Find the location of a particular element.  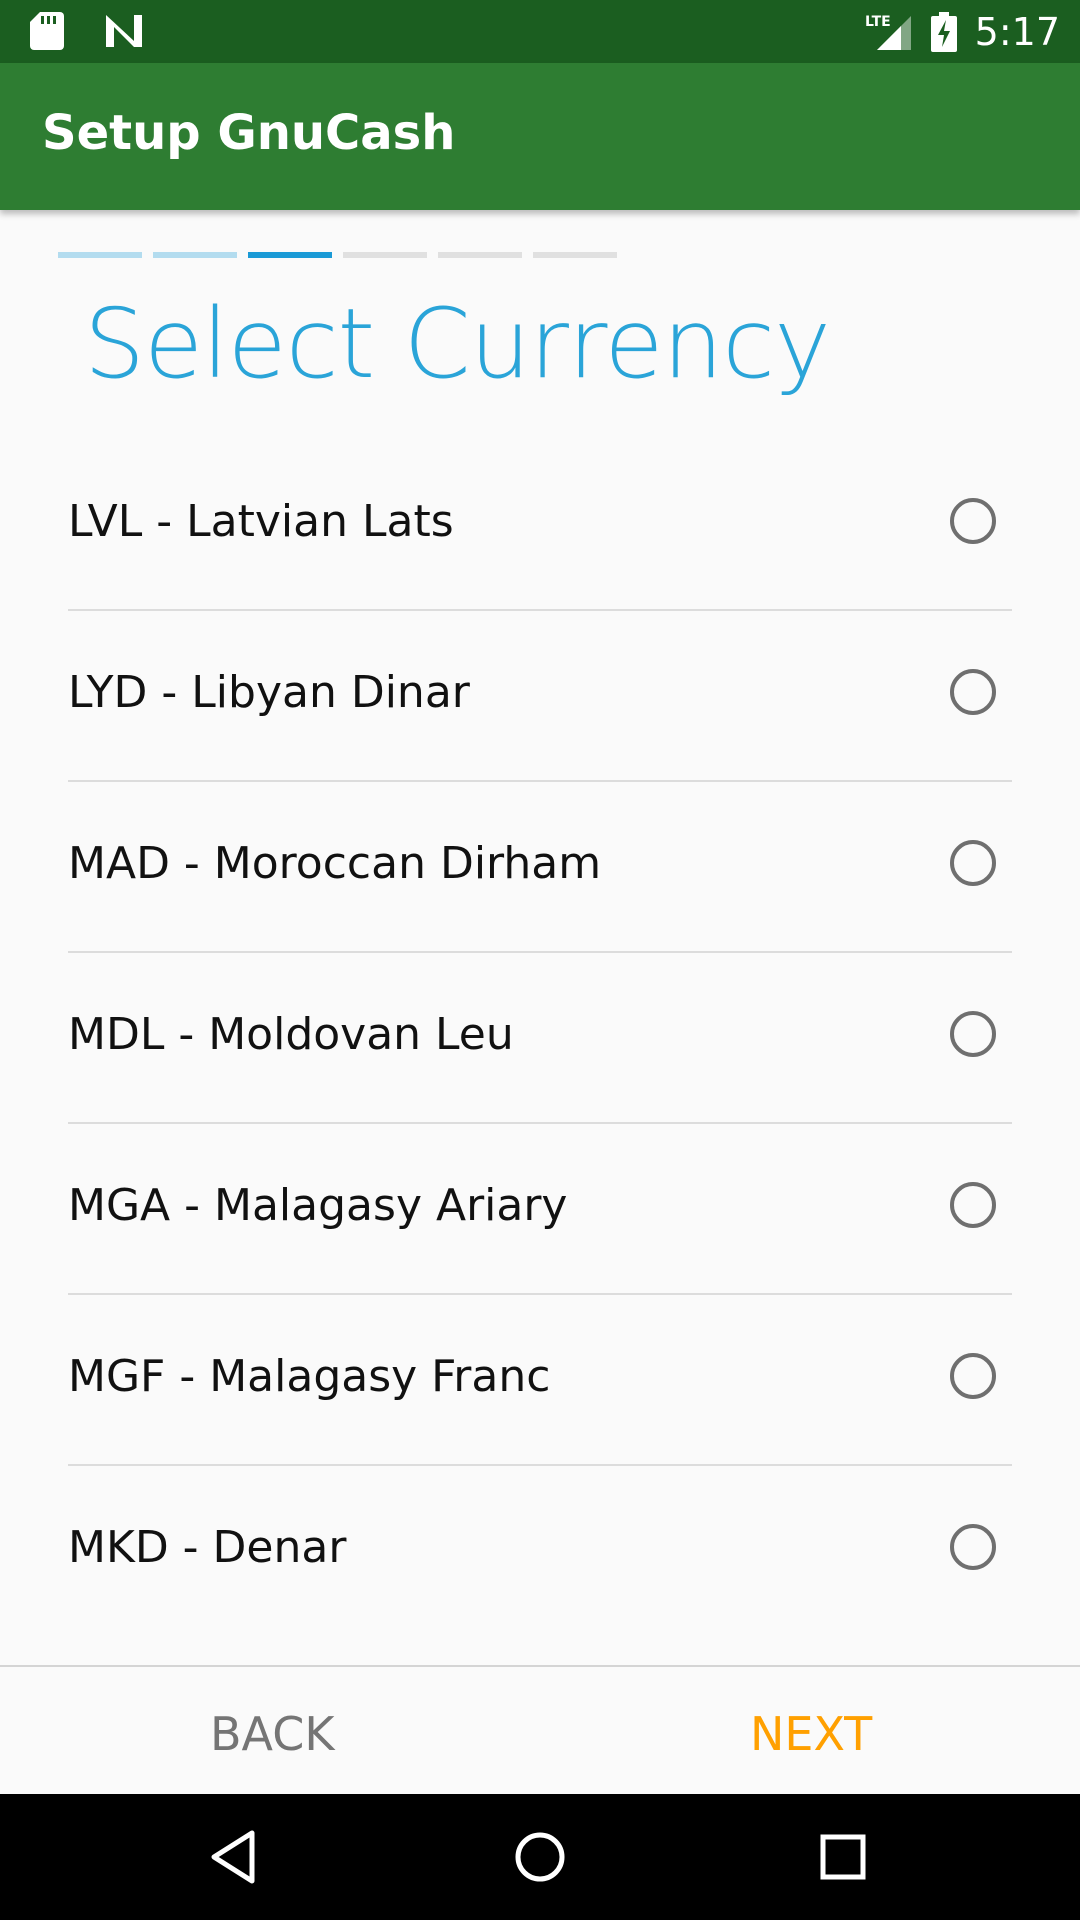

status-bar: LTE 5:17 is located at coordinates (540, 31).